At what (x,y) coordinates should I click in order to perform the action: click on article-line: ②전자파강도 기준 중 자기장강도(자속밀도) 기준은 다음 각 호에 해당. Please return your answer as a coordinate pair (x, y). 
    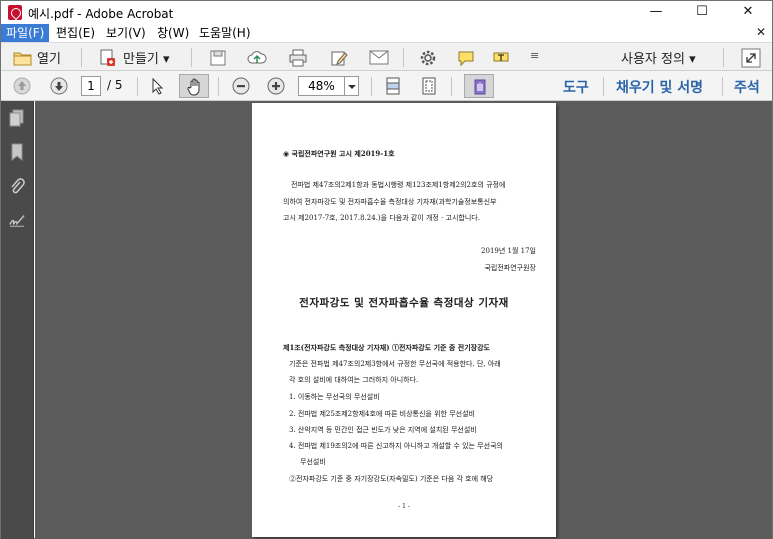
    Looking at the image, I should click on (391, 479).